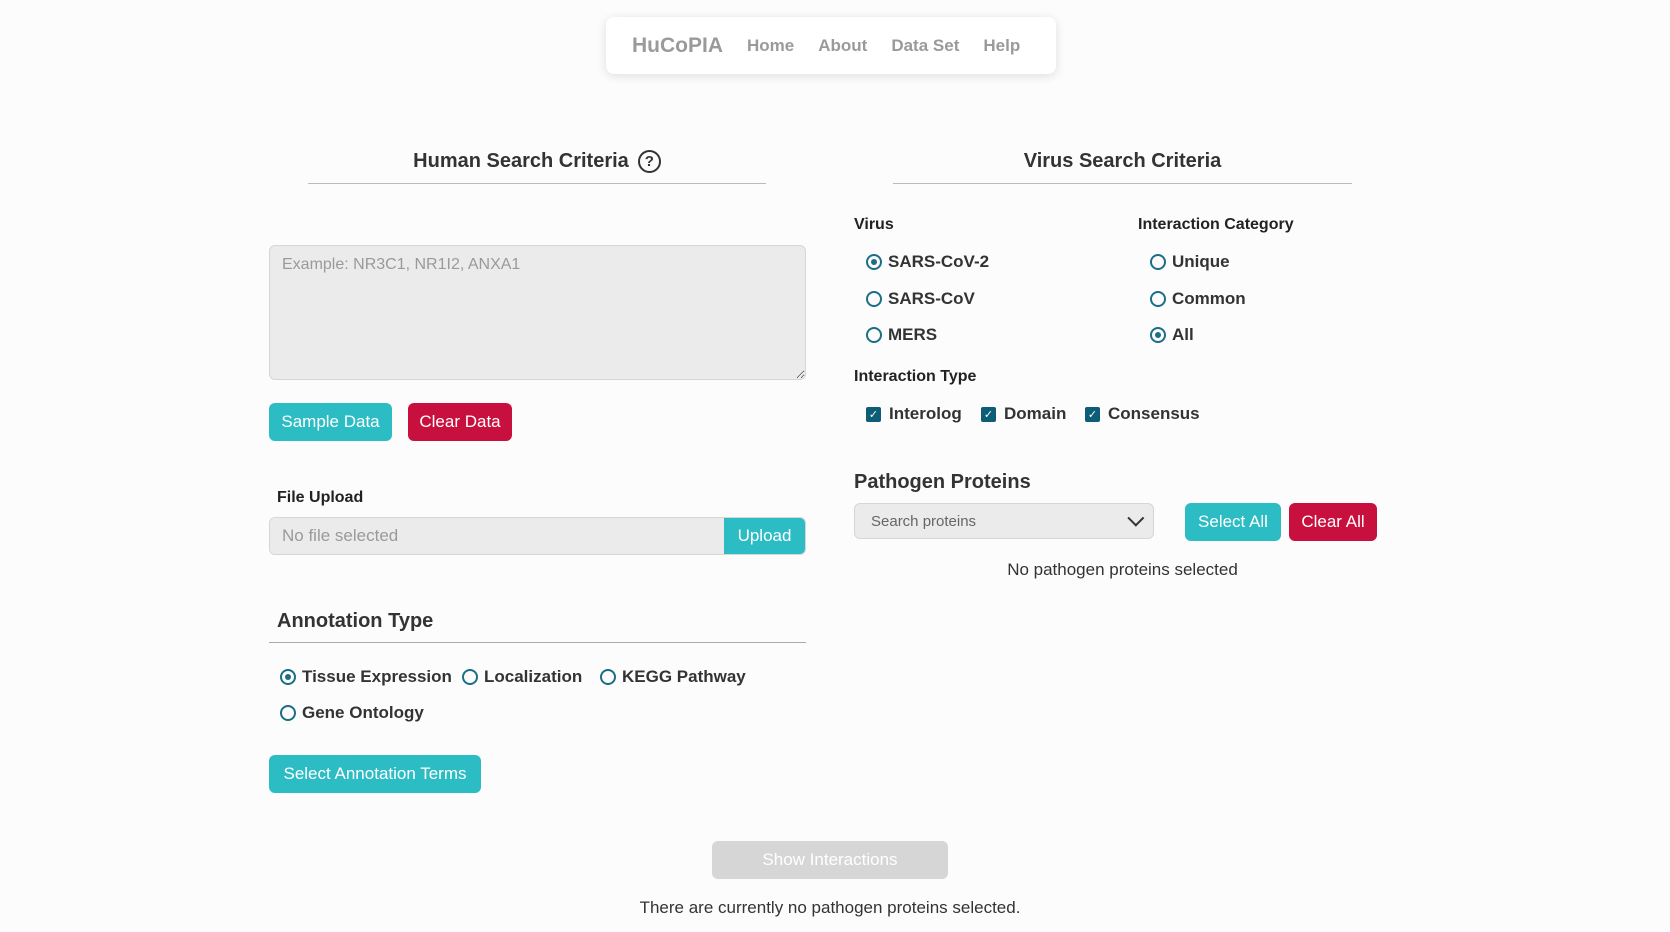  What do you see at coordinates (1136, 518) in the screenshot?
I see `chevron-down-icon` at bounding box center [1136, 518].